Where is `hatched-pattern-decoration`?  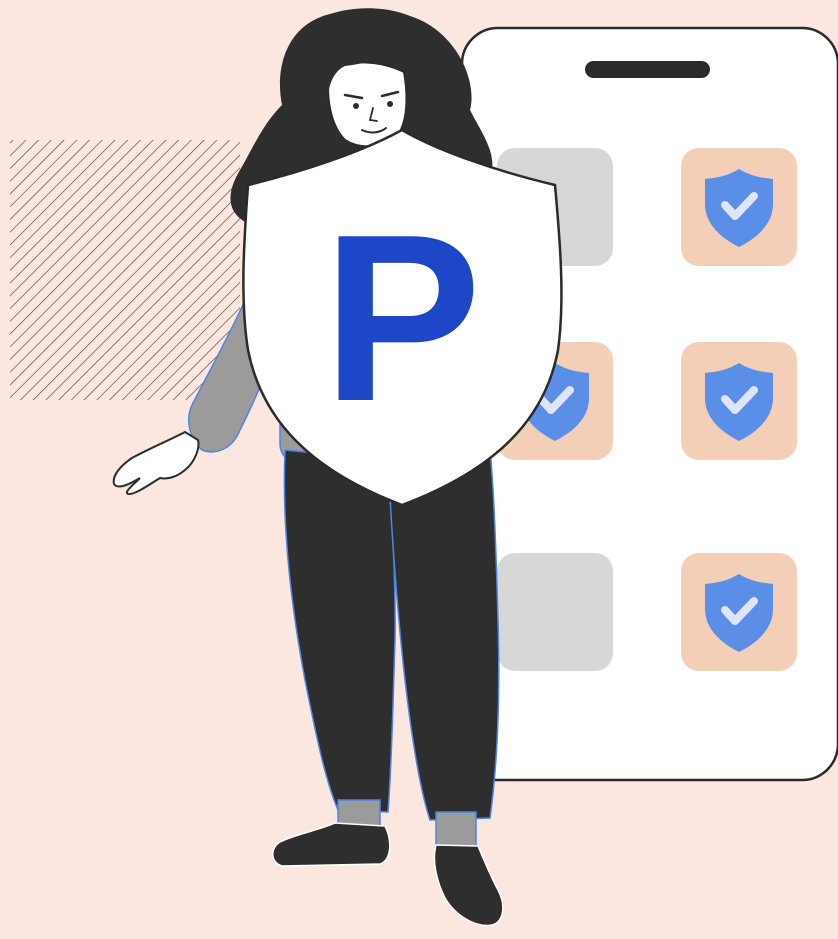
hatched-pattern-decoration is located at coordinates (125, 270).